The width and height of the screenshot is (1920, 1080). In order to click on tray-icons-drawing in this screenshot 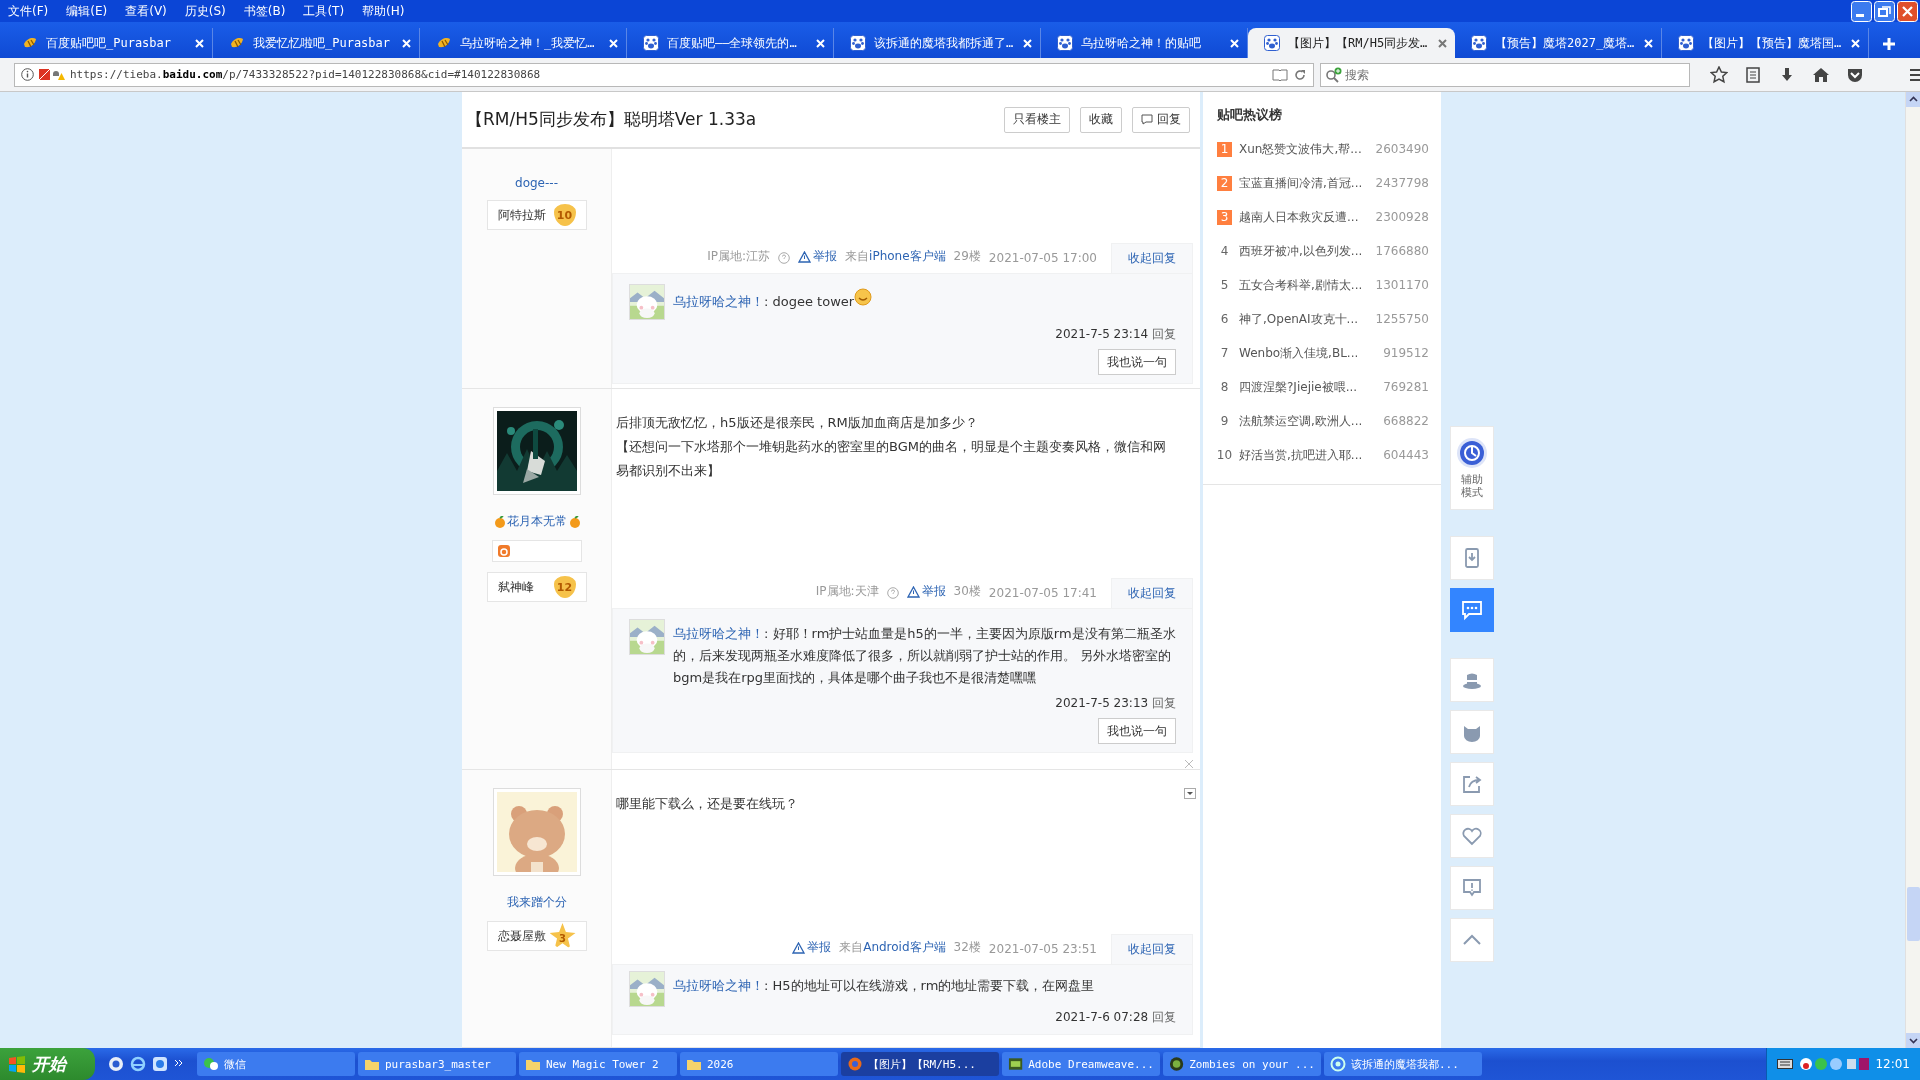, I will do `click(1834, 1064)`.